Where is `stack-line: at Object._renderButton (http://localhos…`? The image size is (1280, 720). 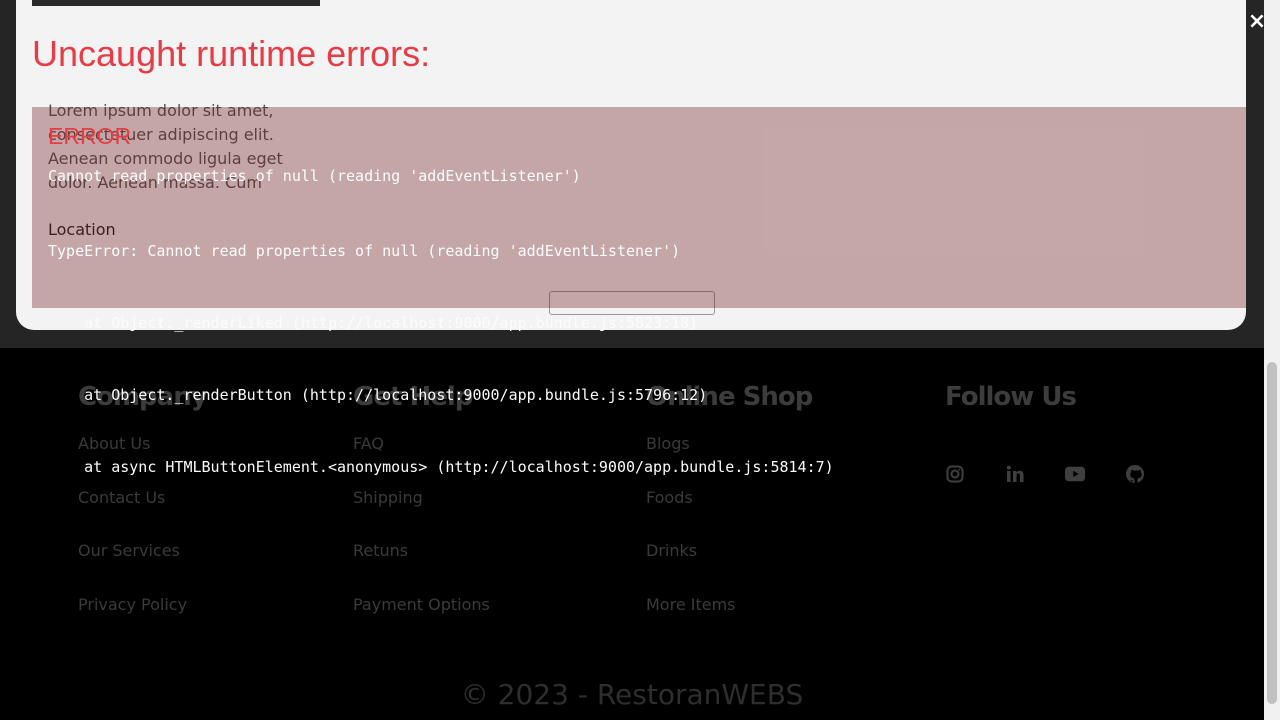 stack-line: at Object._renderButton (http://localhos… is located at coordinates (378, 395).